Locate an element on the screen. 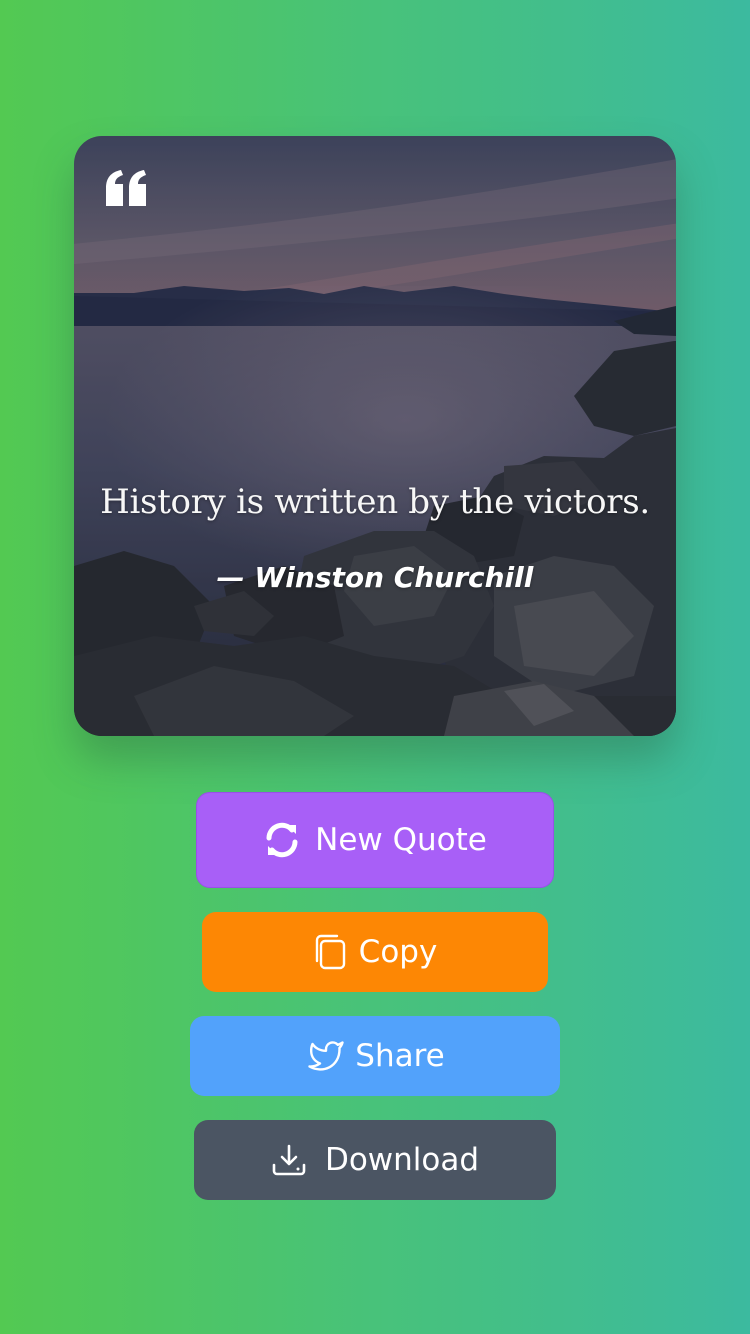 This screenshot has width=750, height=1334. new-quote-label: New Quote is located at coordinates (401, 840).